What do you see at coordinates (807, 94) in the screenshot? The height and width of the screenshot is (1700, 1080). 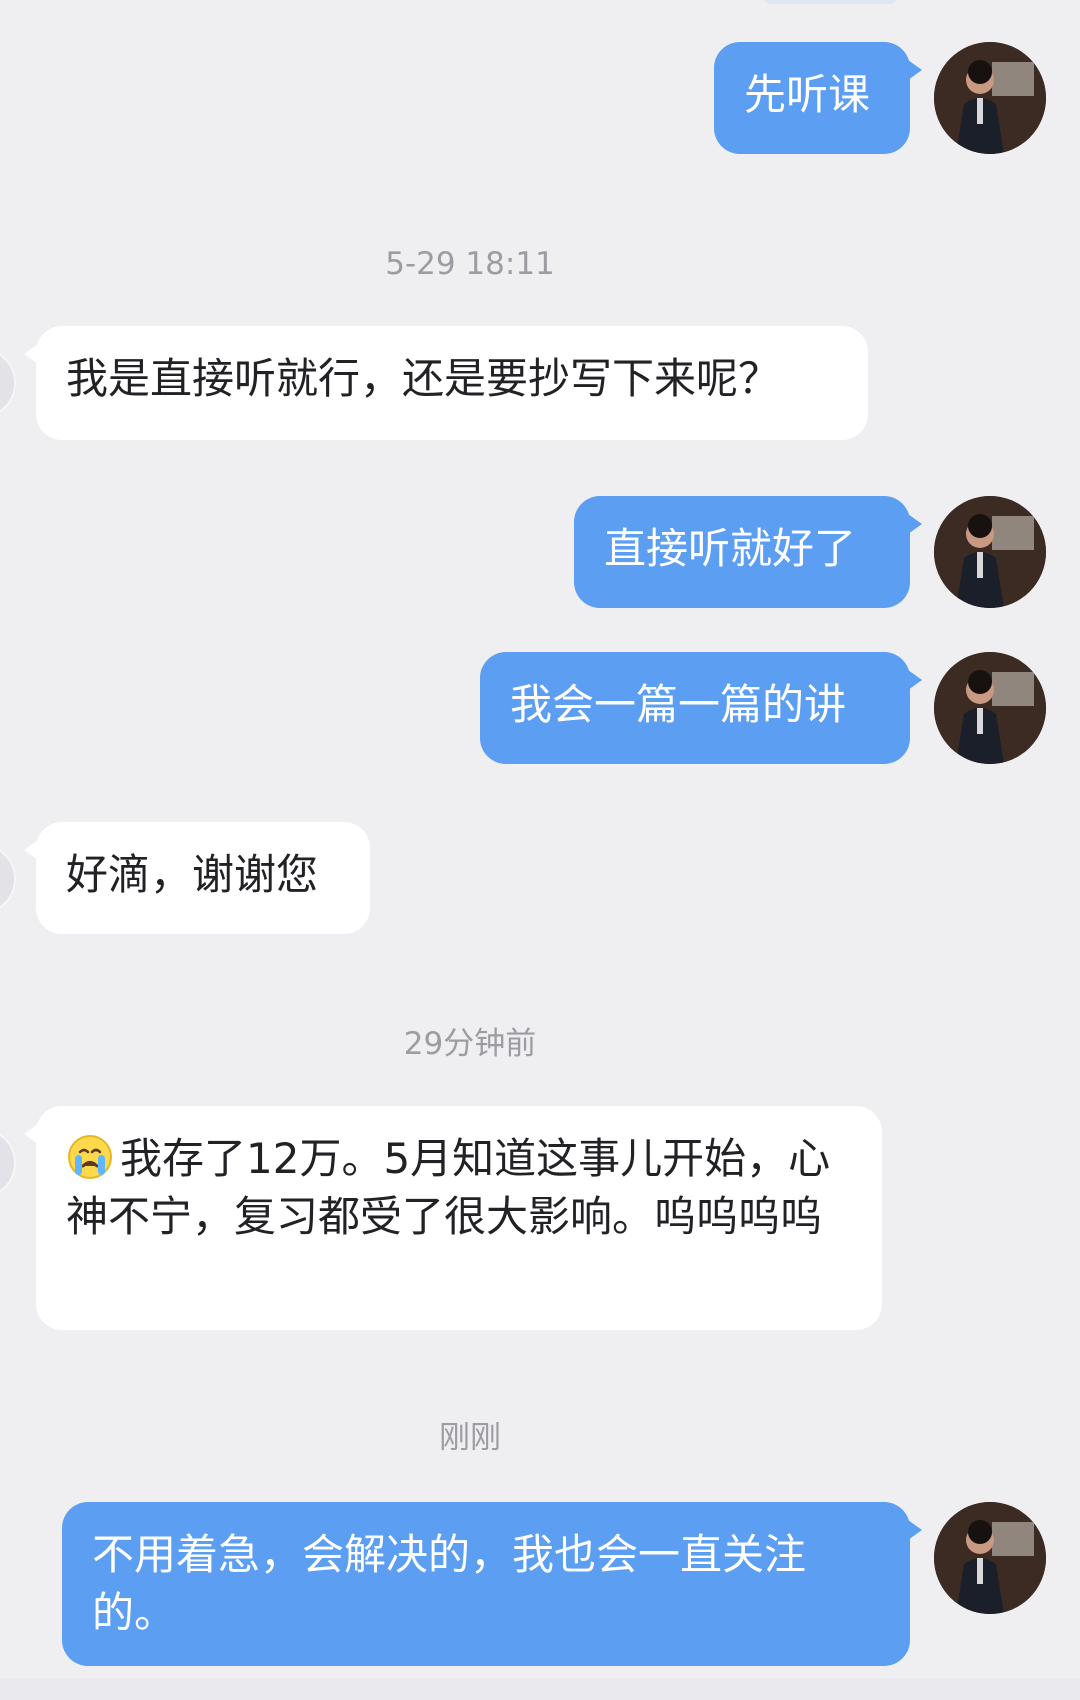 I see `message-text: 先听课` at bounding box center [807, 94].